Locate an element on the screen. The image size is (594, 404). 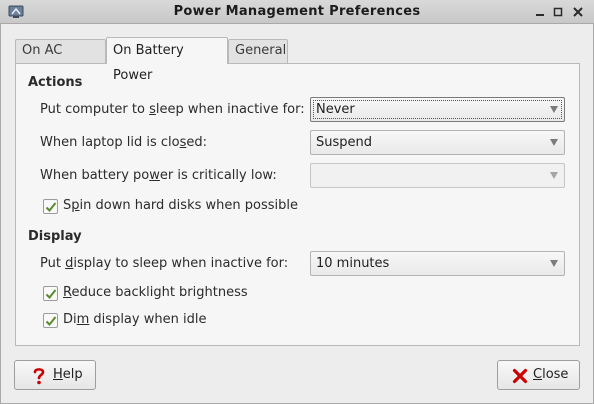
sleep-computer-label: Put computer to sleep when inactive for: is located at coordinates (172, 109).